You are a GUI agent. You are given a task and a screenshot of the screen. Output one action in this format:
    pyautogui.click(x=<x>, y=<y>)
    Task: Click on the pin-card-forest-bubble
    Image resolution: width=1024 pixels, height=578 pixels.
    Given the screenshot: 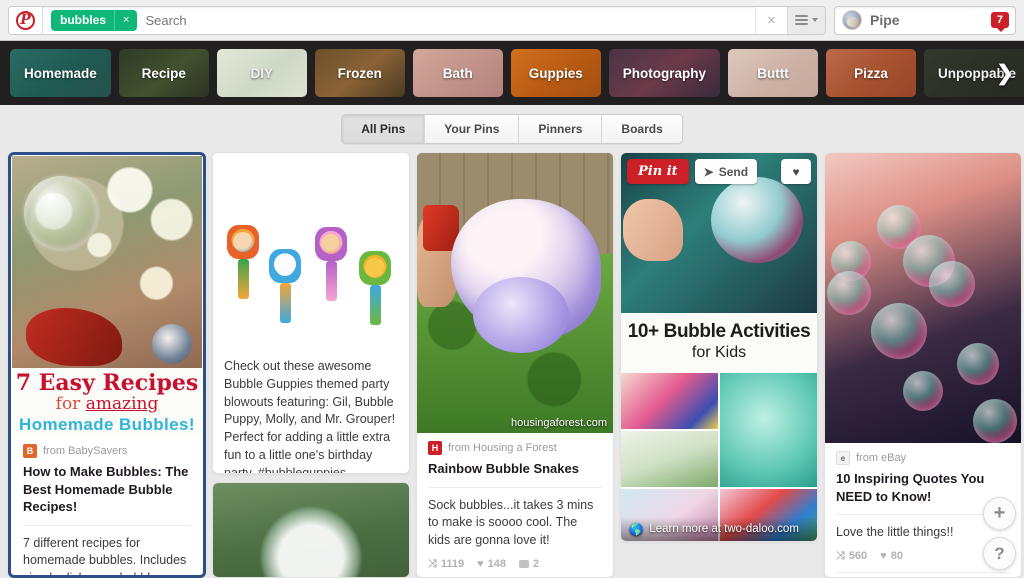 What is the action you would take?
    pyautogui.click(x=311, y=530)
    